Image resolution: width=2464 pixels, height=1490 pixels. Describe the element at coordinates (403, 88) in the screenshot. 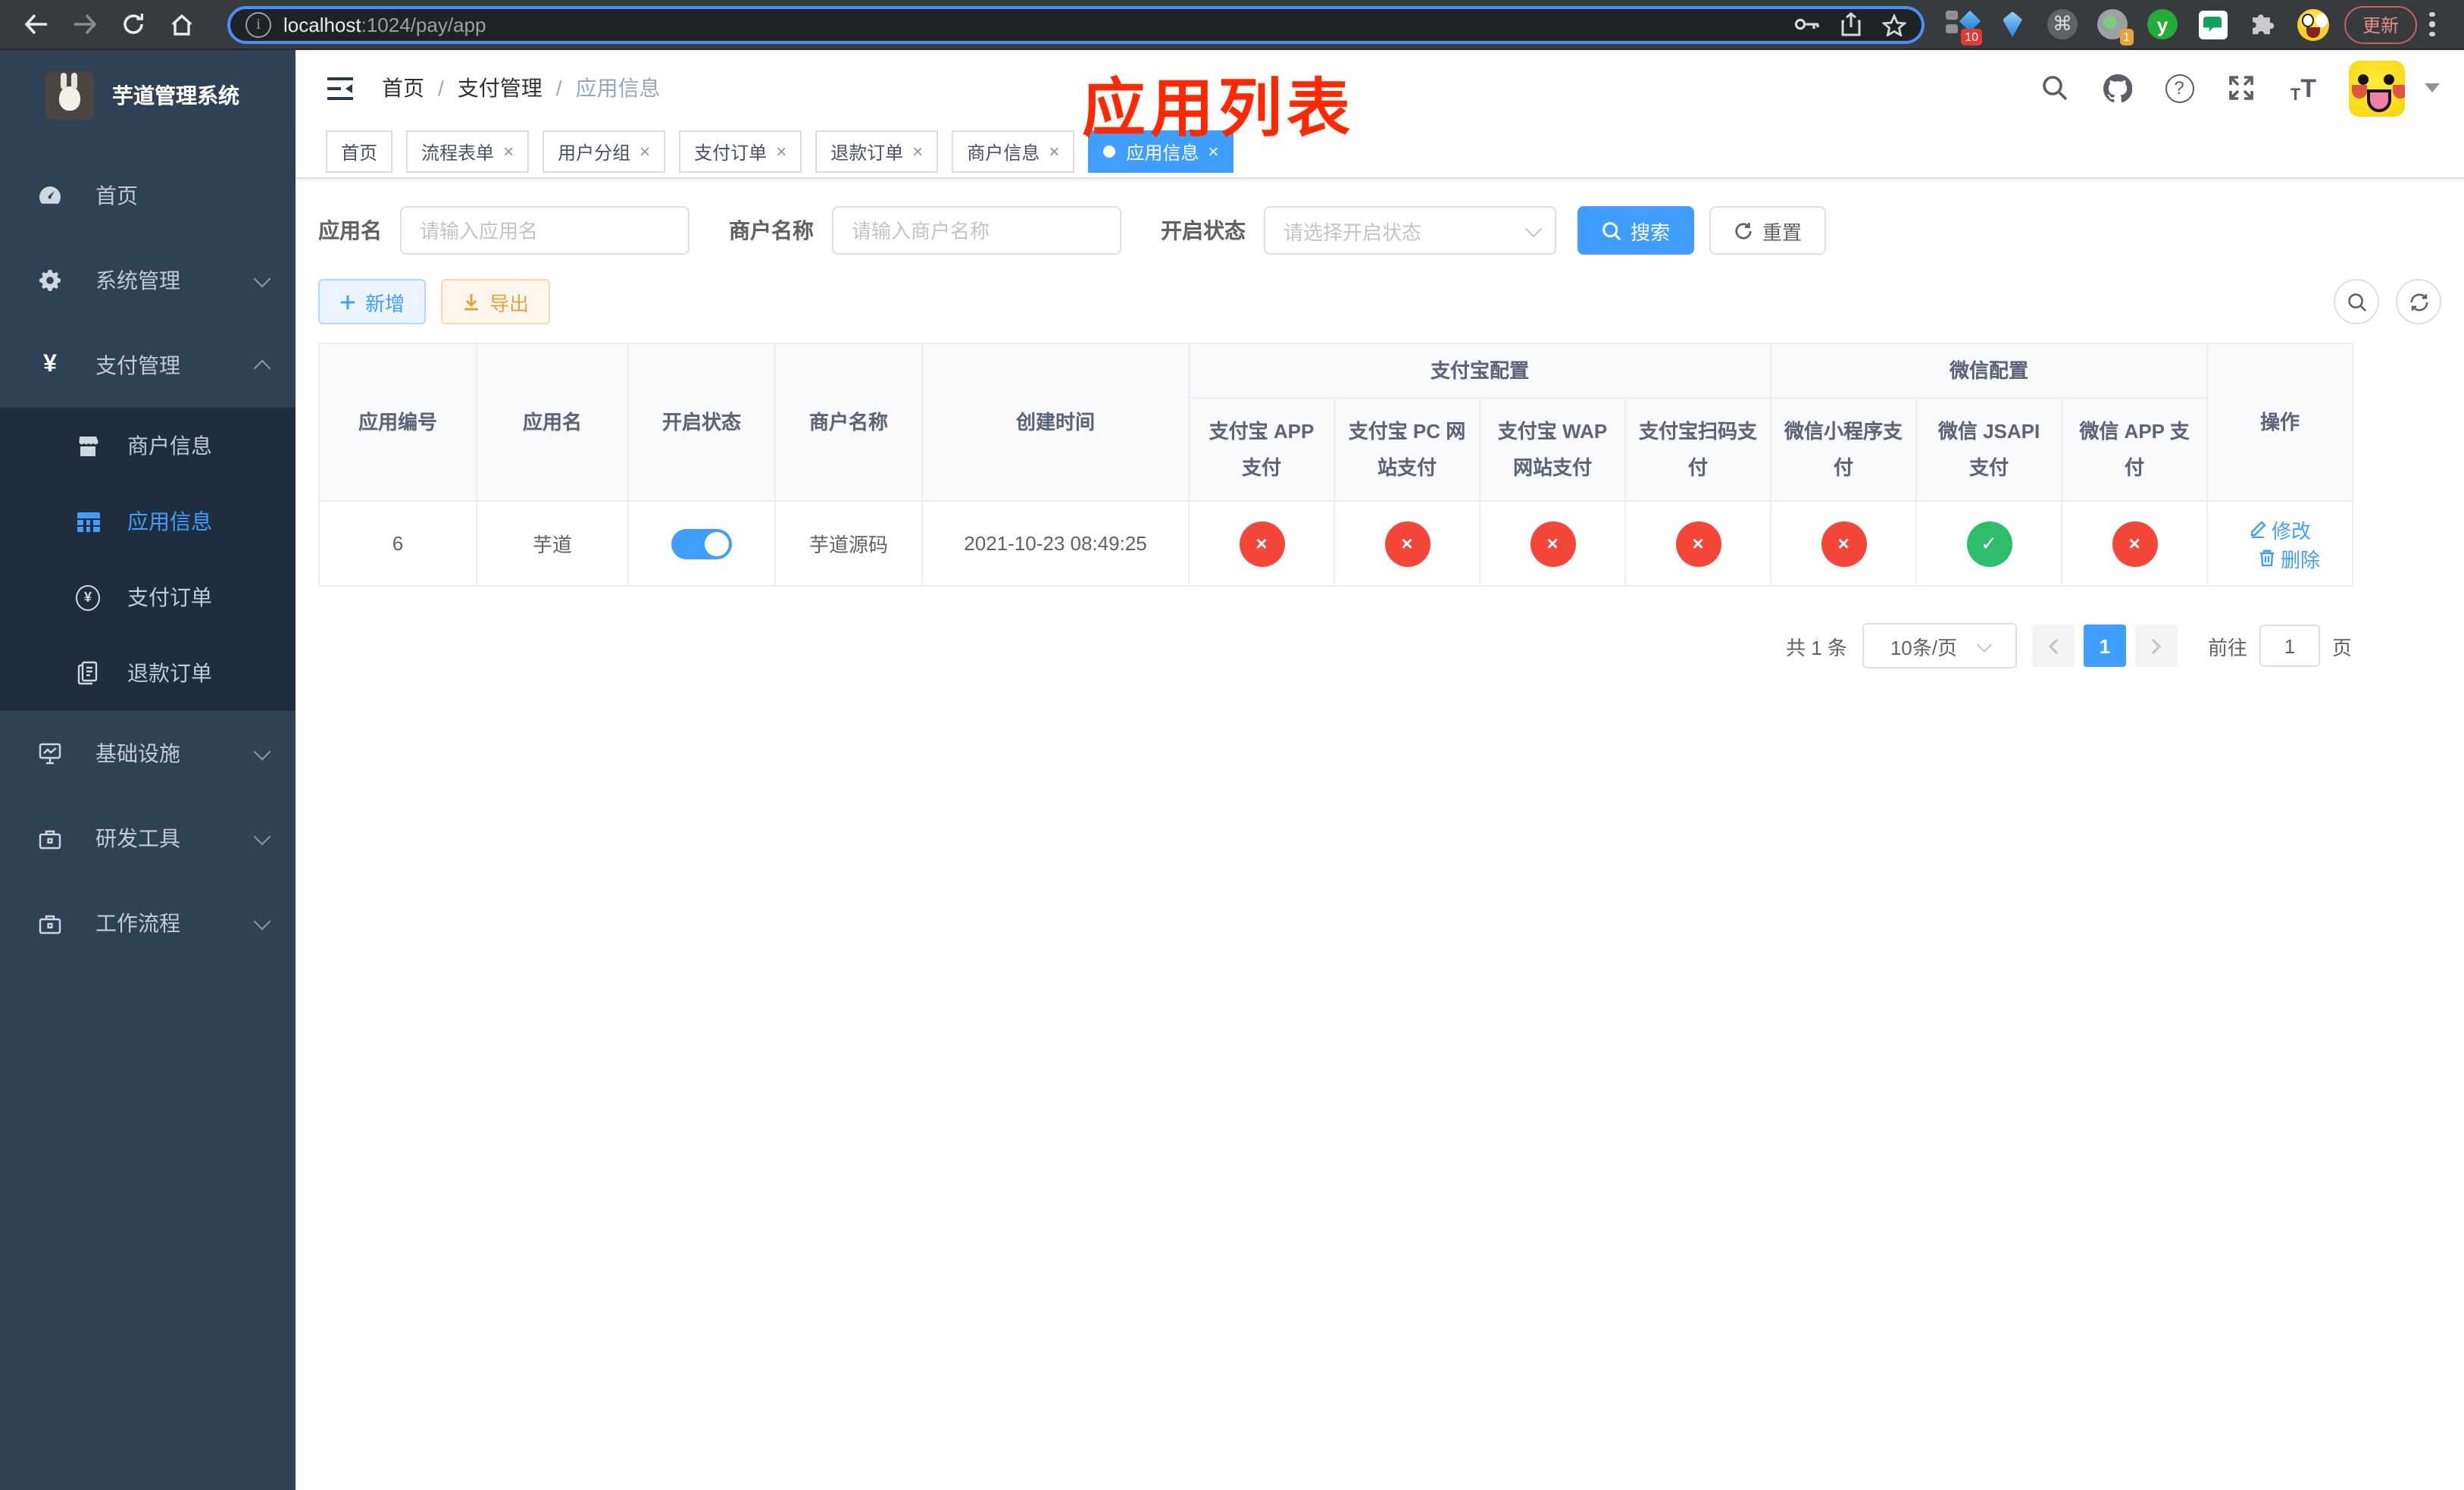

I see `breadcrumb-home: 首页` at that location.